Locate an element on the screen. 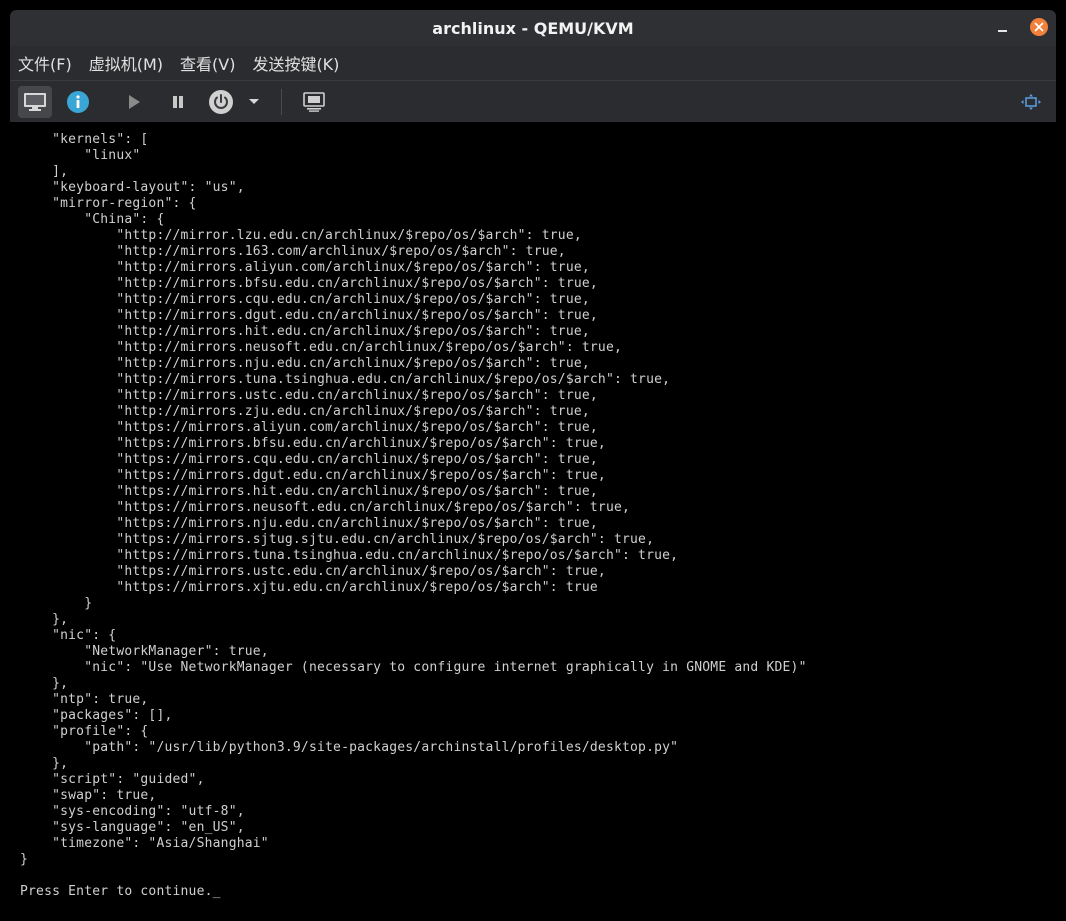 The image size is (1066, 921). run-button is located at coordinates (134, 102).